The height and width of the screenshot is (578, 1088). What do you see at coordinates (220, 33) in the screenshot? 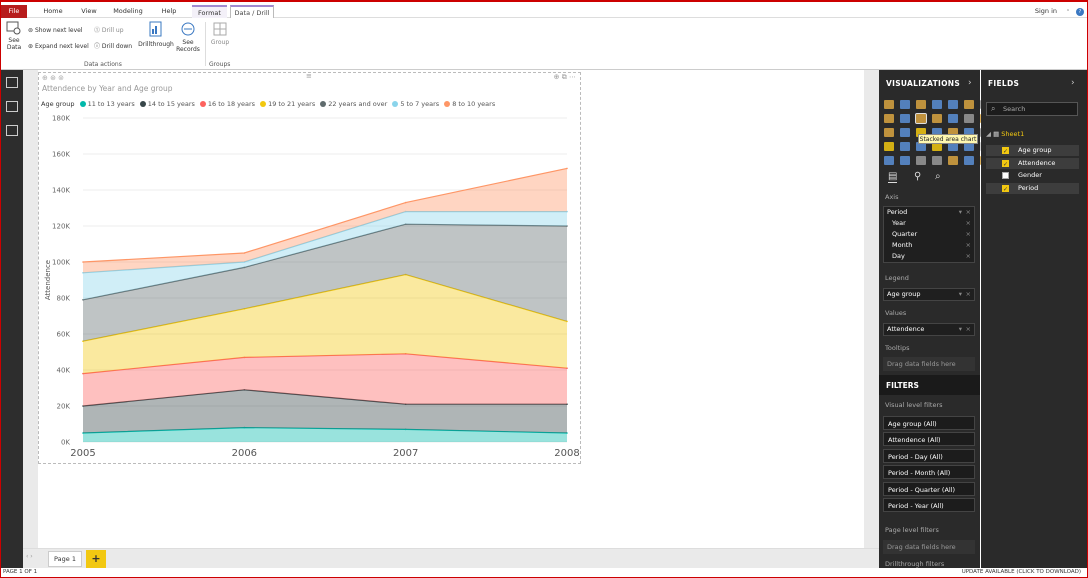
I see `group-button: Group` at bounding box center [220, 33].